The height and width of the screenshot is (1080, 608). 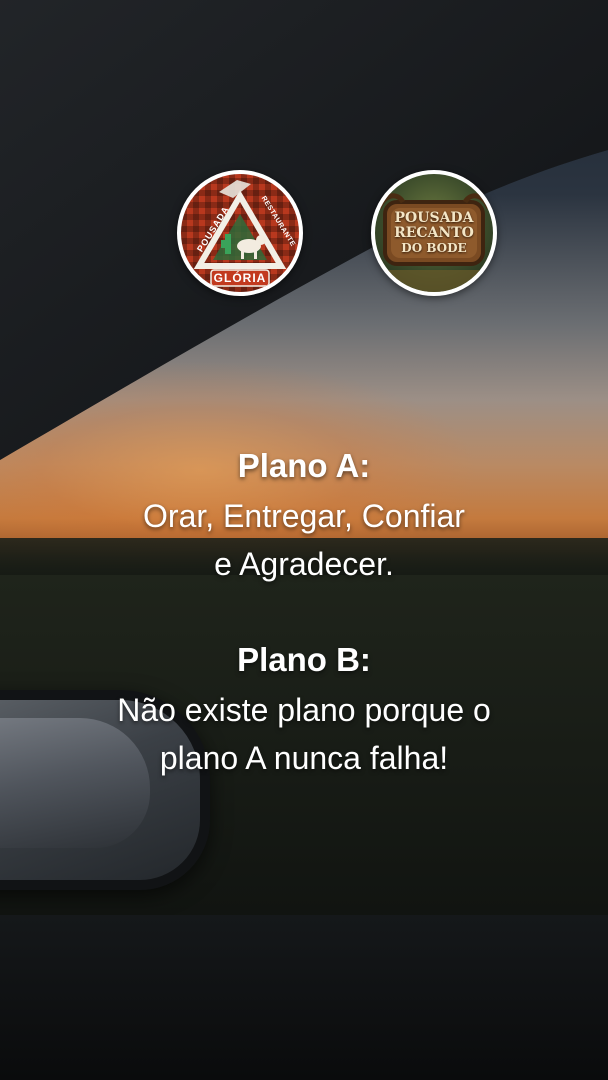 I want to click on plano-b-line-1: Não existe plano porque o, so click(x=304, y=710).